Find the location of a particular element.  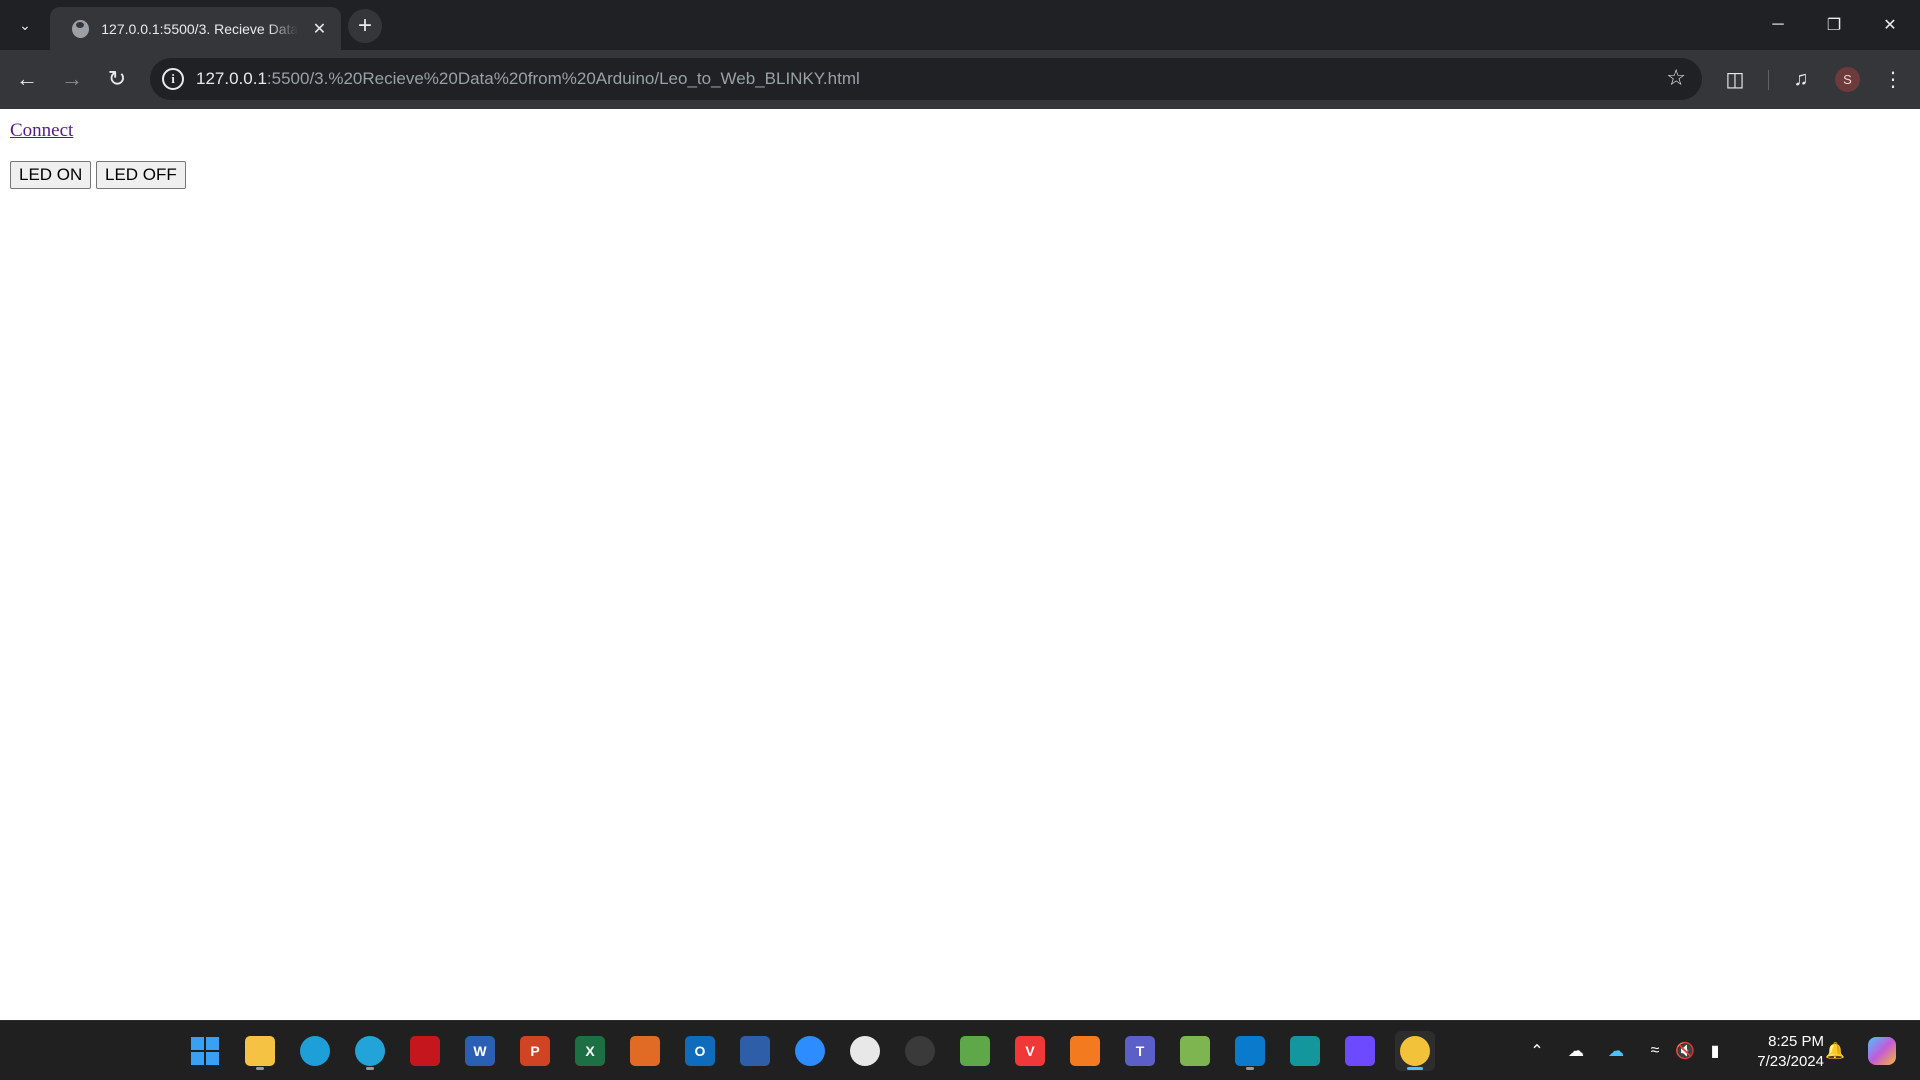

edge-profile-icon is located at coordinates (370, 1051).